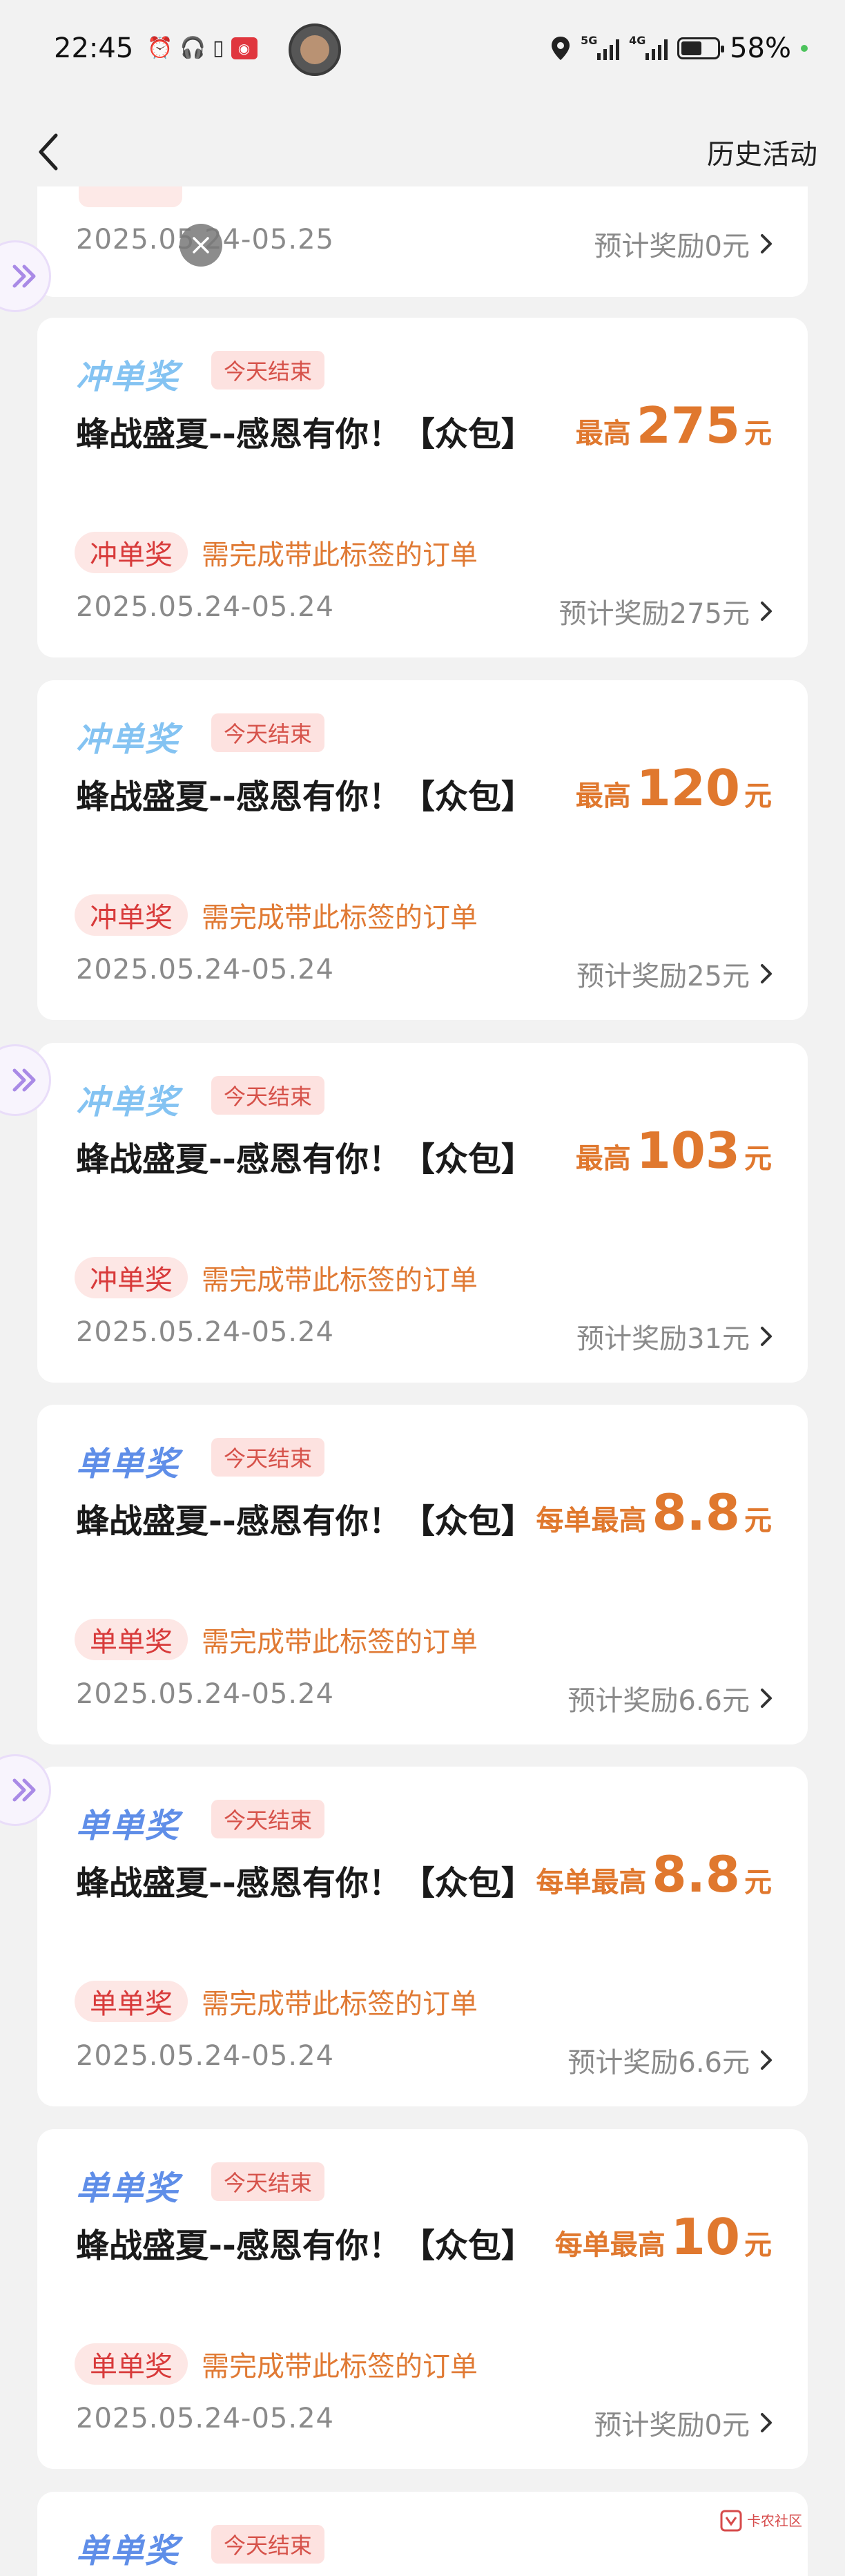  What do you see at coordinates (276, 1639) in the screenshot?
I see `label-row: 单单奖 需完成带此标签的订单` at bounding box center [276, 1639].